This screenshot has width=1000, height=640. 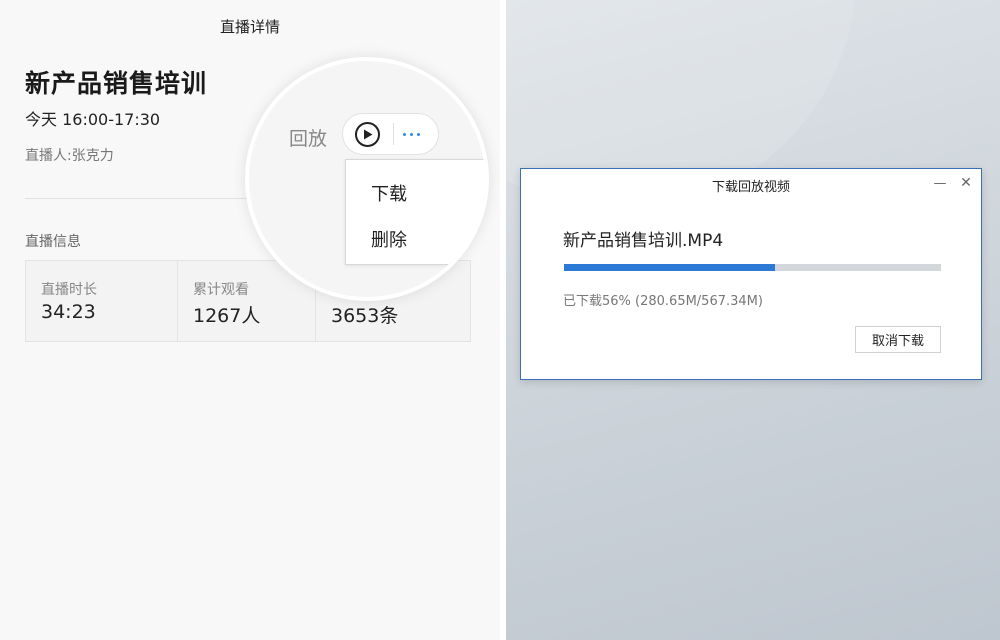 What do you see at coordinates (940, 183) in the screenshot?
I see `minimize-icon: —` at bounding box center [940, 183].